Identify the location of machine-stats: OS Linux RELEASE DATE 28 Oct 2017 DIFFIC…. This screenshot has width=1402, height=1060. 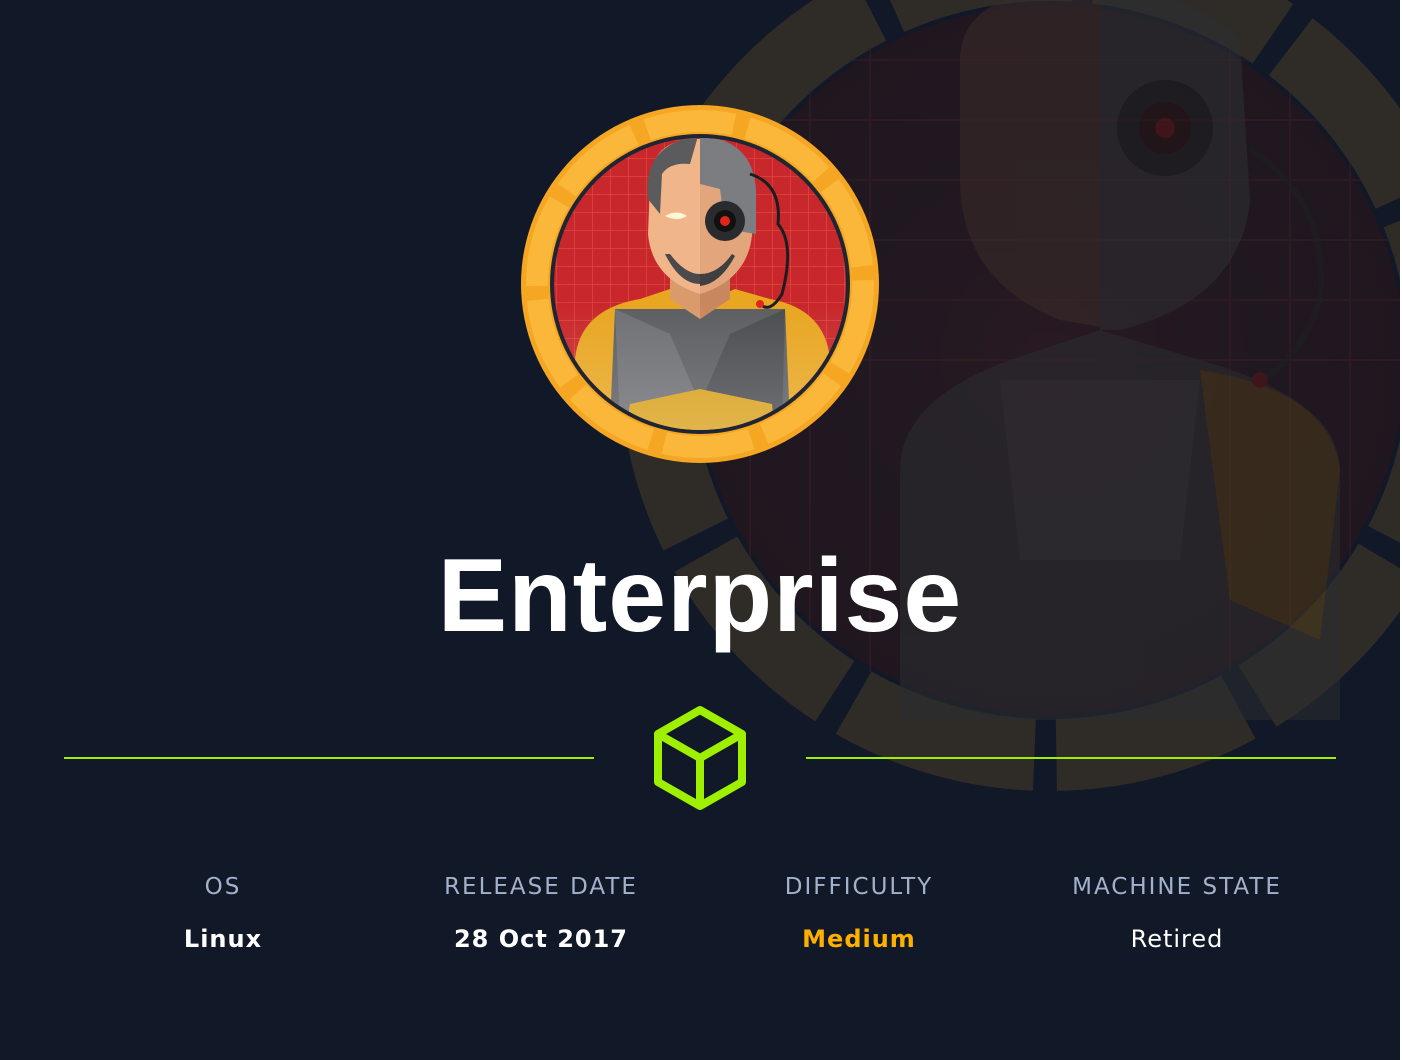
(700, 917).